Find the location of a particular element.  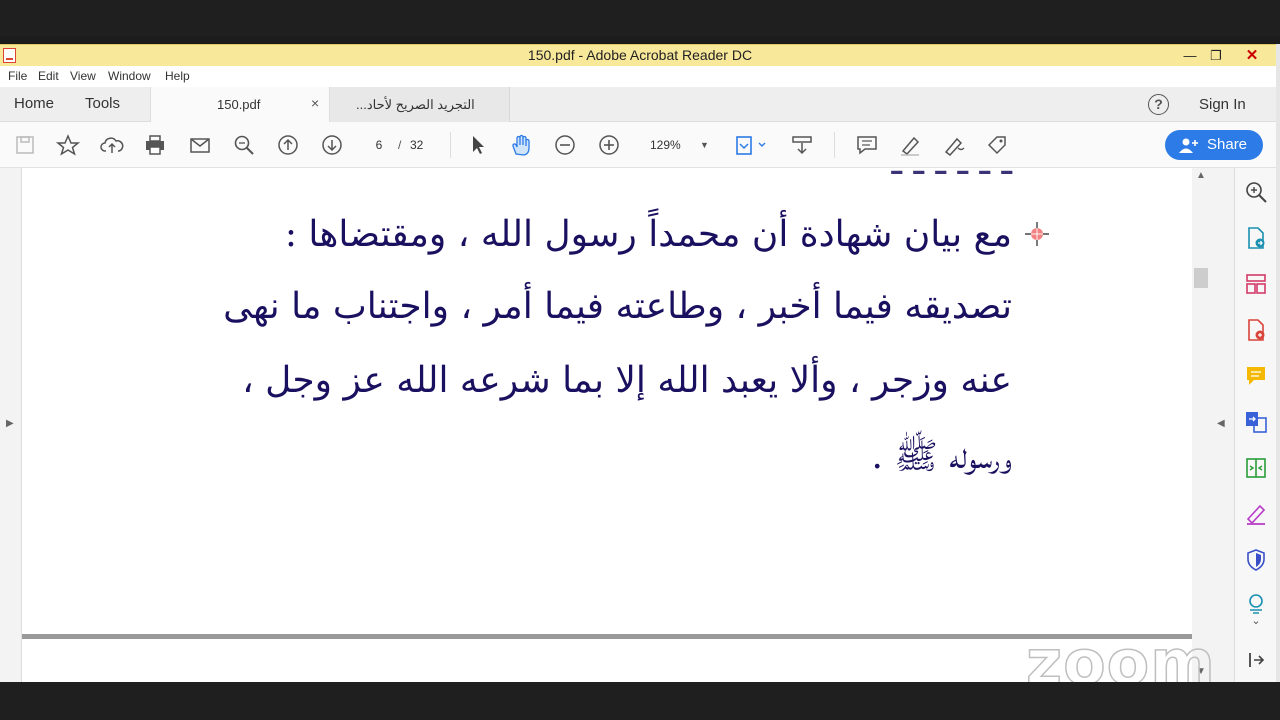

video-letterbox-bottom is located at coordinates (640, 701).